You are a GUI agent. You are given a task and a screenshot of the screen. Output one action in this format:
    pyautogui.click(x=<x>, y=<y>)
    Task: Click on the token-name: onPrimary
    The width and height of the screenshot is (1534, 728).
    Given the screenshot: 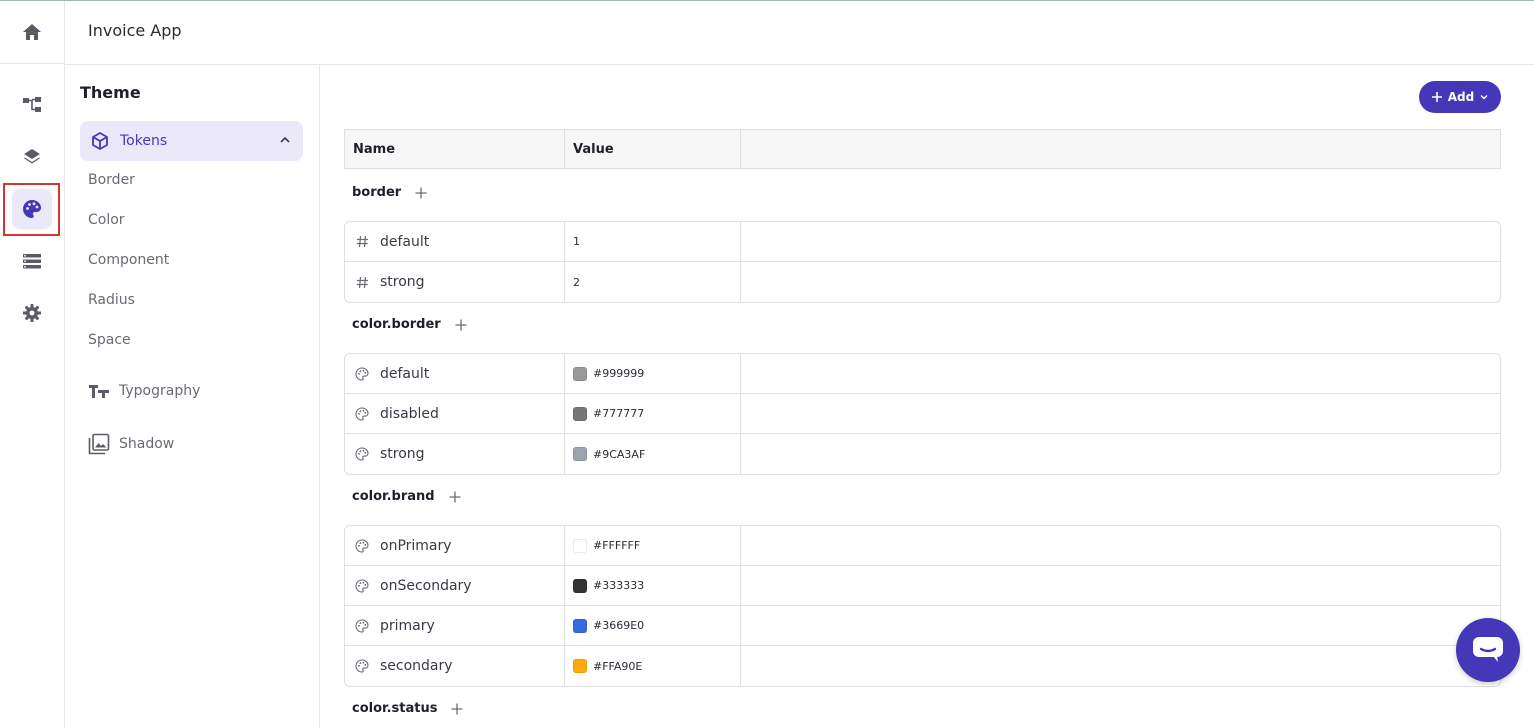 What is the action you would take?
    pyautogui.click(x=416, y=545)
    